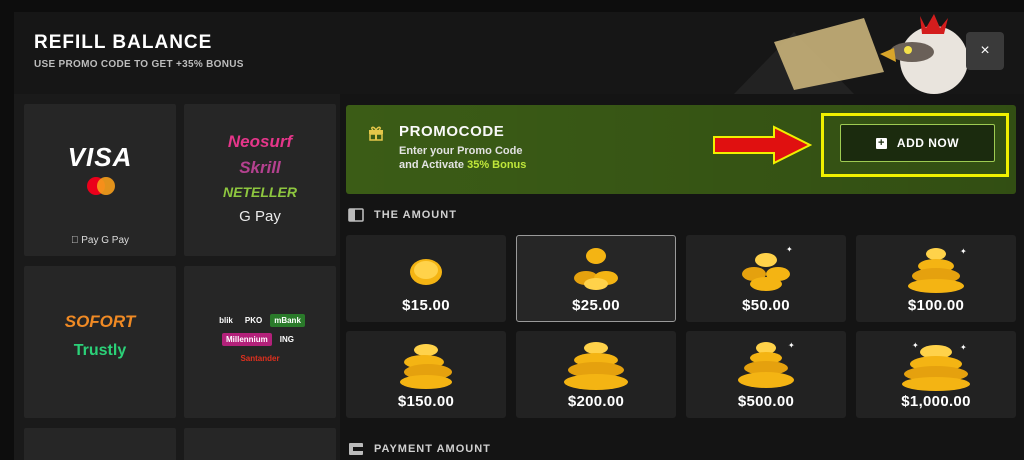 The height and width of the screenshot is (460, 1024). Describe the element at coordinates (596, 305) in the screenshot. I see `amount-value: $25.00` at that location.